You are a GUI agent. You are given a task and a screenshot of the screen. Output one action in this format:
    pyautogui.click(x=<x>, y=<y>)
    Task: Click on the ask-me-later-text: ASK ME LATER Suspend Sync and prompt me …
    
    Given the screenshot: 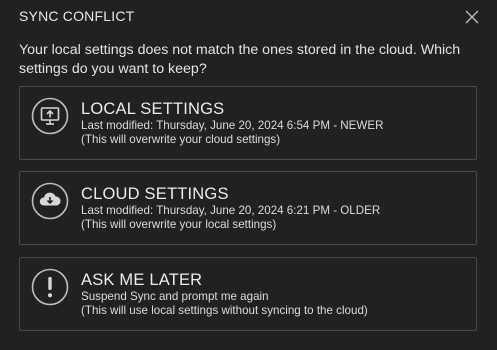 What is the action you would take?
    pyautogui.click(x=274, y=294)
    